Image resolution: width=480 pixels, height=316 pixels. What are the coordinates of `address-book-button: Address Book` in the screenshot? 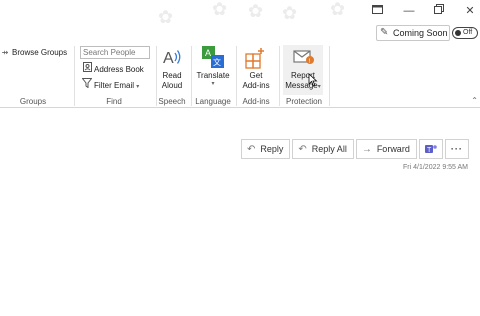 It's located at (113, 68).